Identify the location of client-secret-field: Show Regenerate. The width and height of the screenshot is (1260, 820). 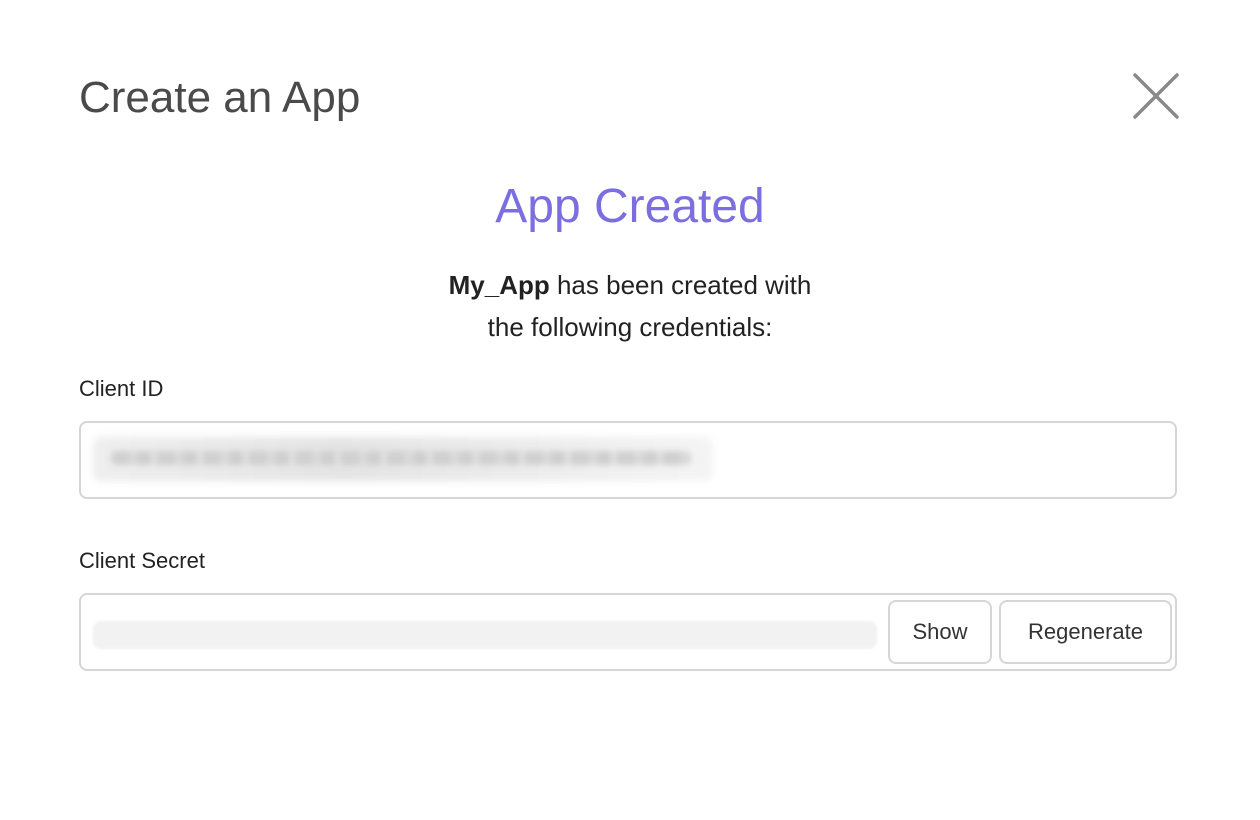
(628, 632).